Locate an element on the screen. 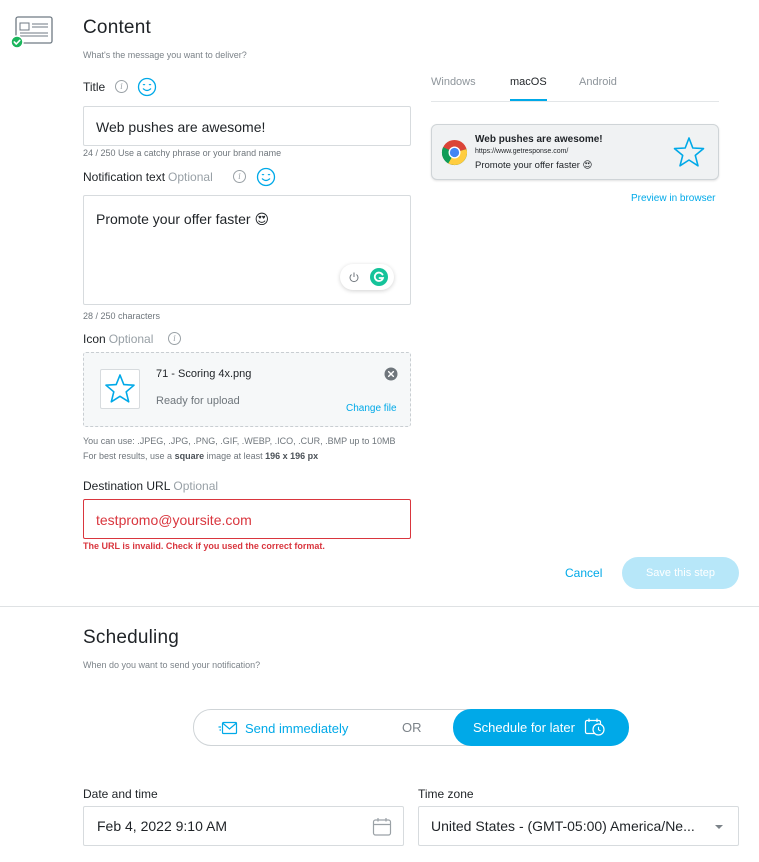  date-time-label: Date and time is located at coordinates (120, 794).